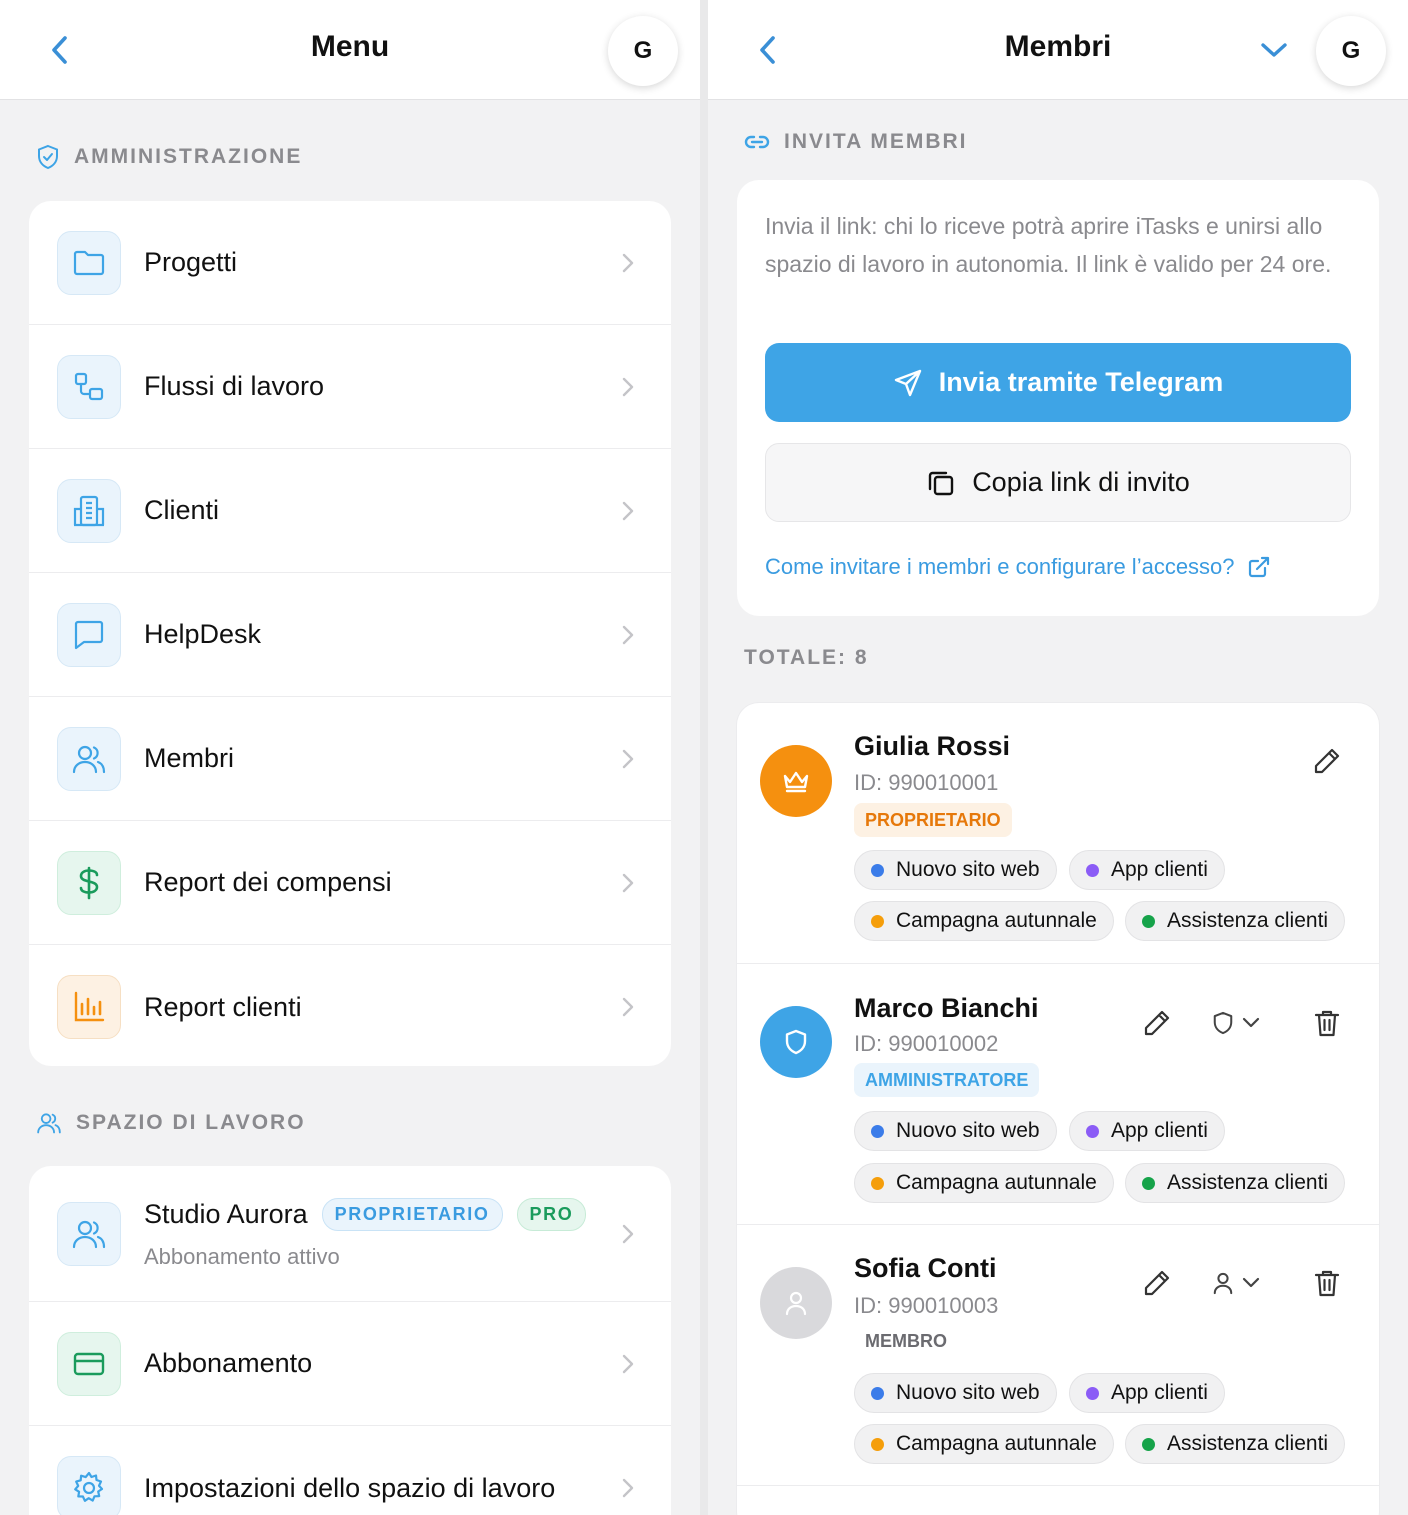 The width and height of the screenshot is (1408, 1515). I want to click on menu-item-report-clienti: Report clienti, so click(350, 1005).